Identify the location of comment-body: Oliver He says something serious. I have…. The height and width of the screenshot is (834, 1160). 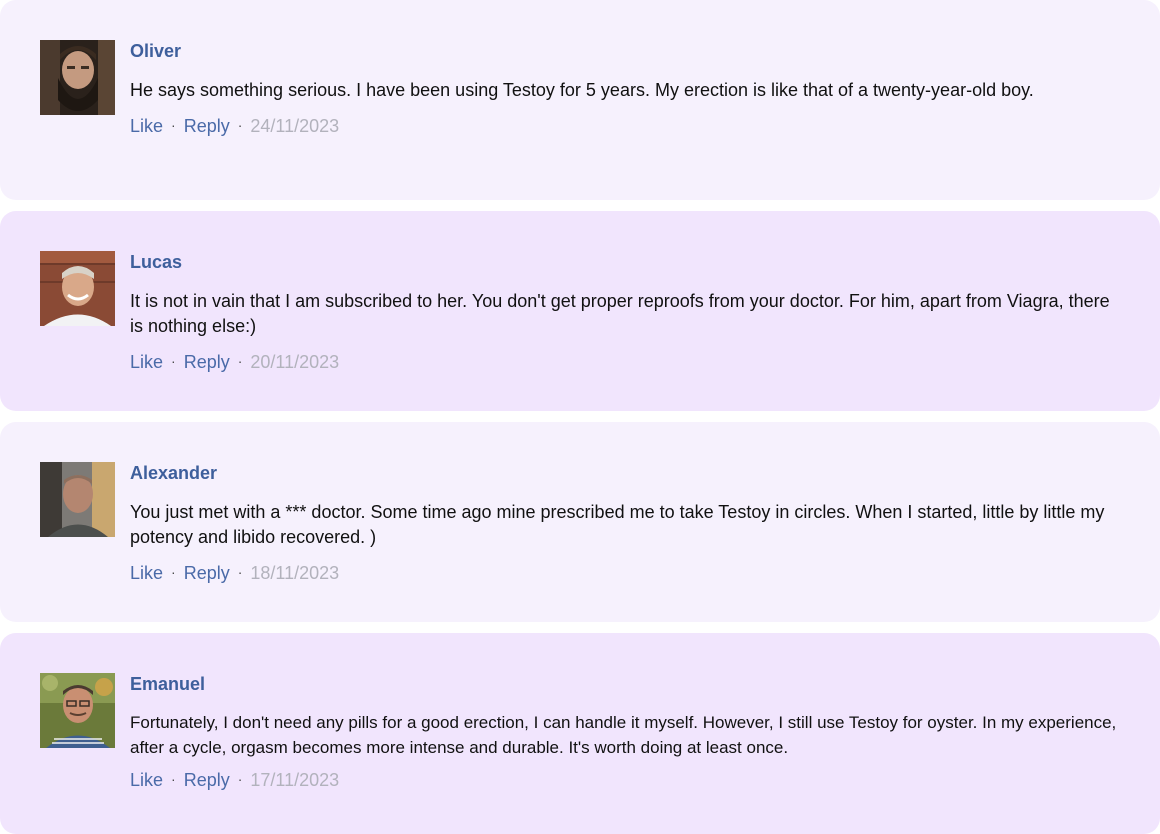
(625, 89).